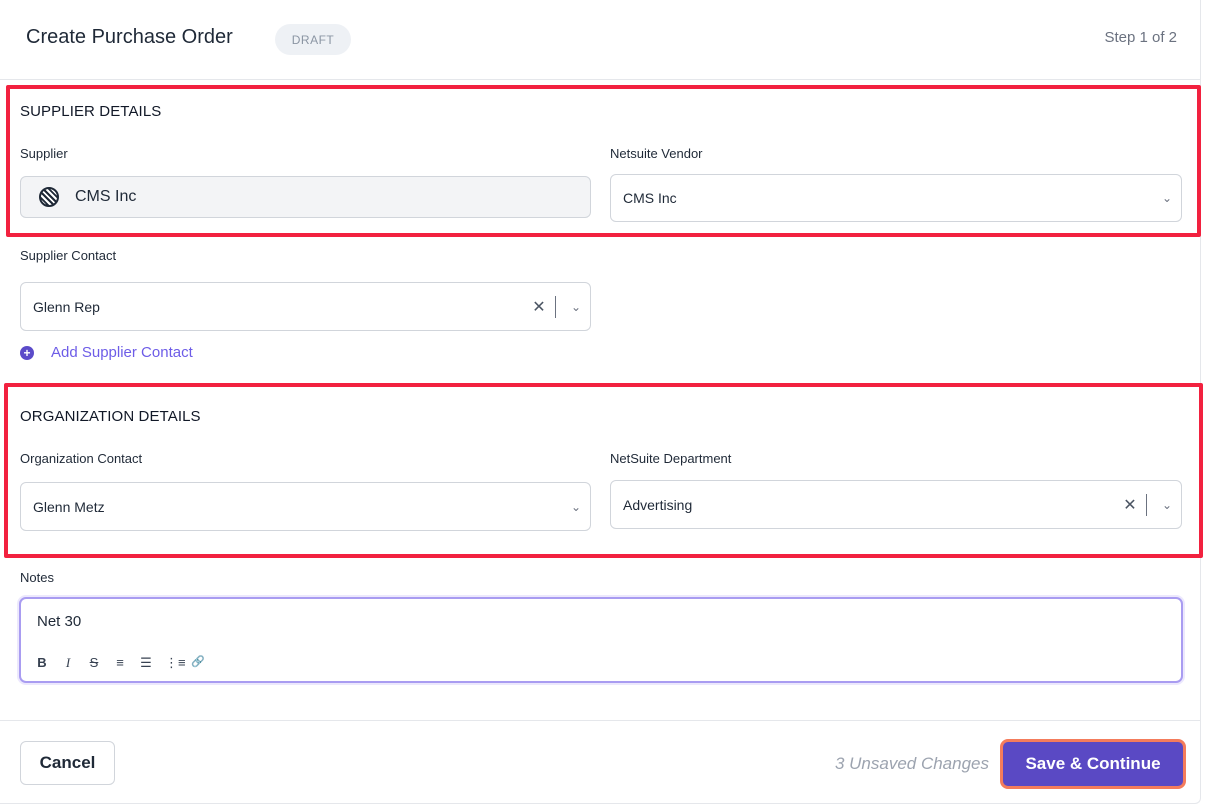 This screenshot has height=810, width=1212. What do you see at coordinates (59, 621) in the screenshot?
I see `notes-text: Net 30` at bounding box center [59, 621].